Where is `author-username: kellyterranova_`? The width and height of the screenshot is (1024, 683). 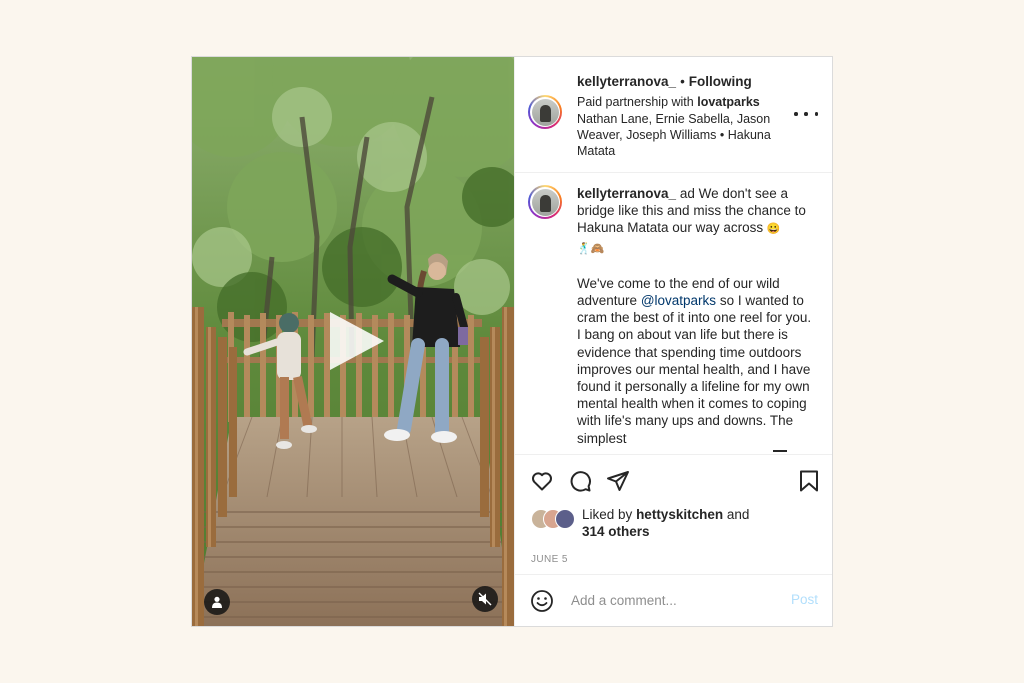
author-username: kellyterranova_ is located at coordinates (626, 81).